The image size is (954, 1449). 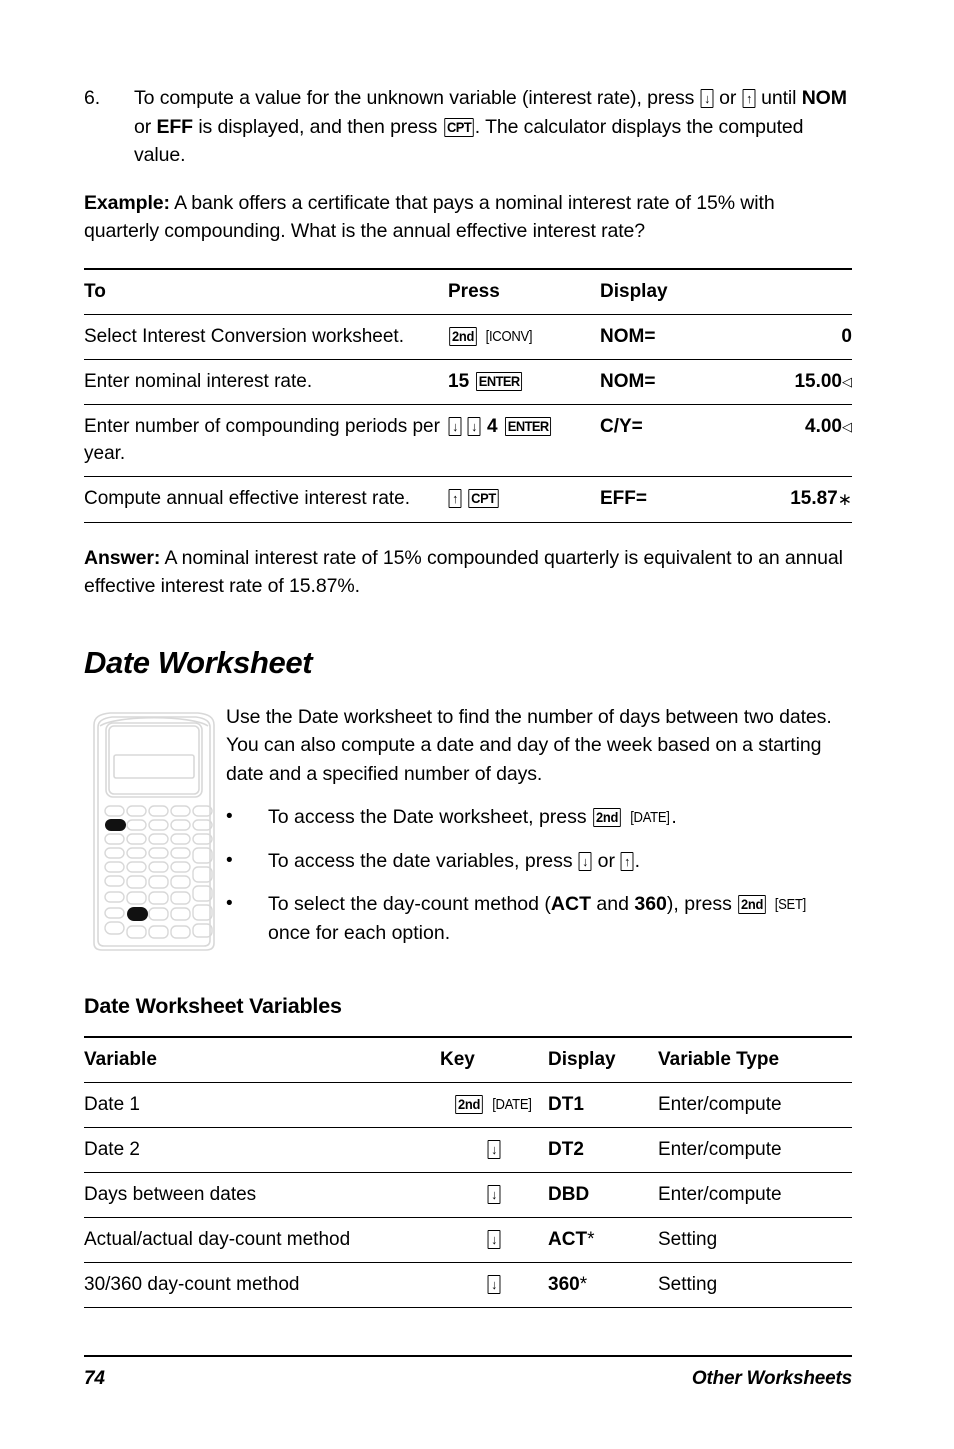 I want to click on cell-display: 360*, so click(x=603, y=1284).